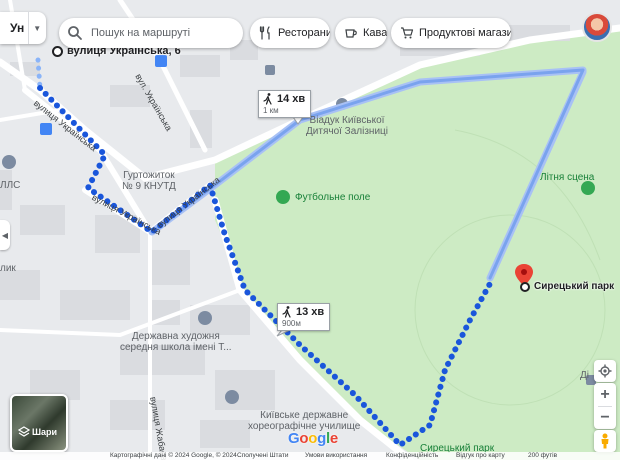 The height and width of the screenshot is (460, 620). What do you see at coordinates (304, 415) in the screenshot?
I see `choreo-label-line1: Київське державне` at bounding box center [304, 415].